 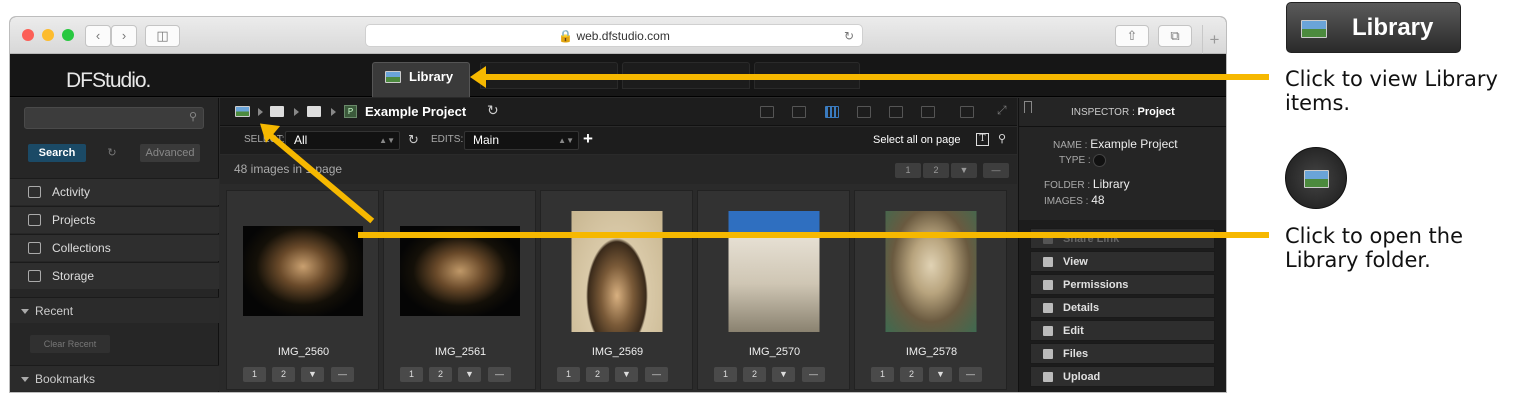 What do you see at coordinates (1122, 353) in the screenshot?
I see `files-button: Files` at bounding box center [1122, 353].